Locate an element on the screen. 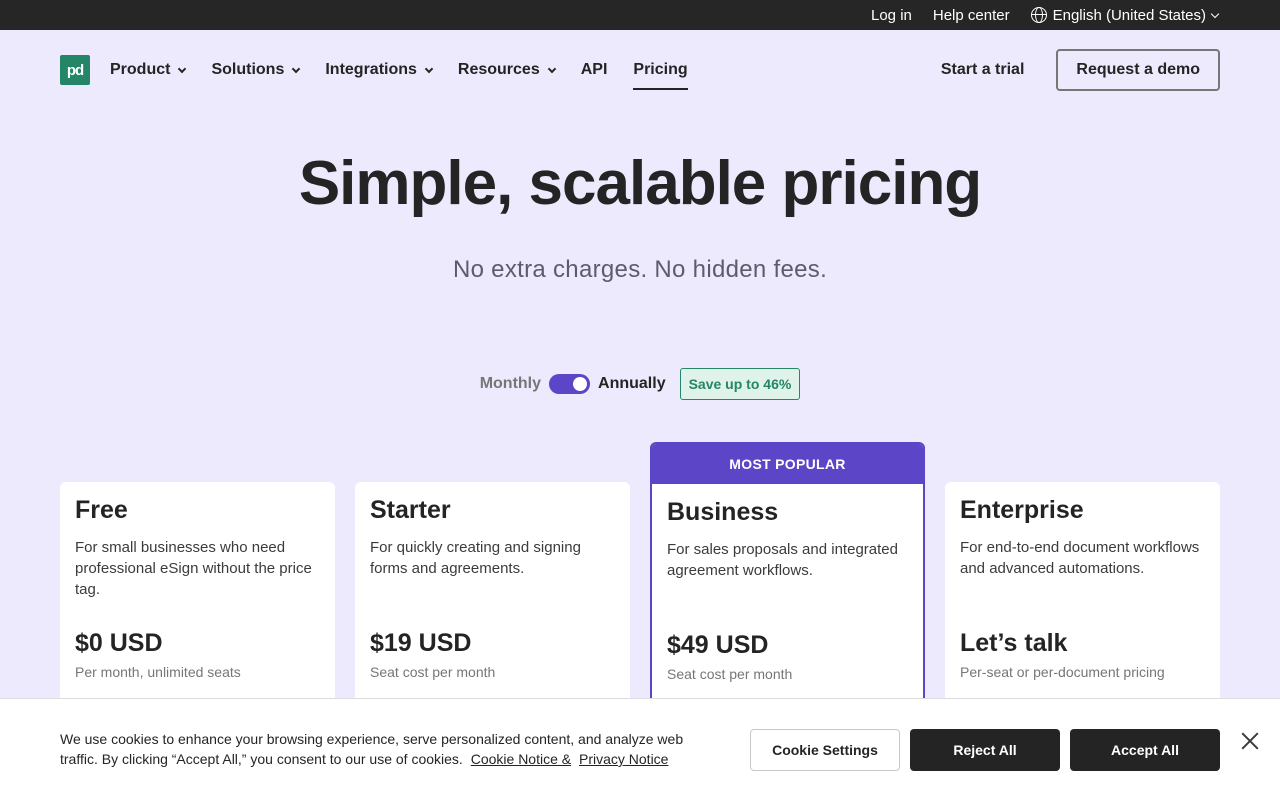 The height and width of the screenshot is (800, 1280). billing-toggle is located at coordinates (570, 384).